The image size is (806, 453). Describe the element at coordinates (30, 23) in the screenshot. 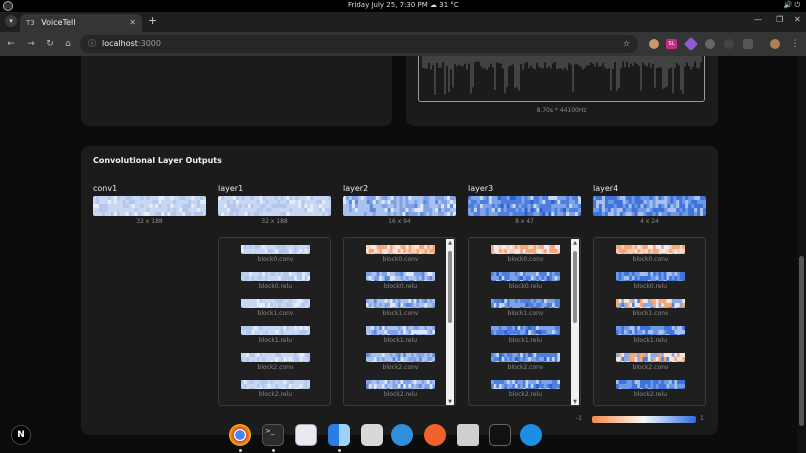

I see `tab-favicon: T3` at that location.